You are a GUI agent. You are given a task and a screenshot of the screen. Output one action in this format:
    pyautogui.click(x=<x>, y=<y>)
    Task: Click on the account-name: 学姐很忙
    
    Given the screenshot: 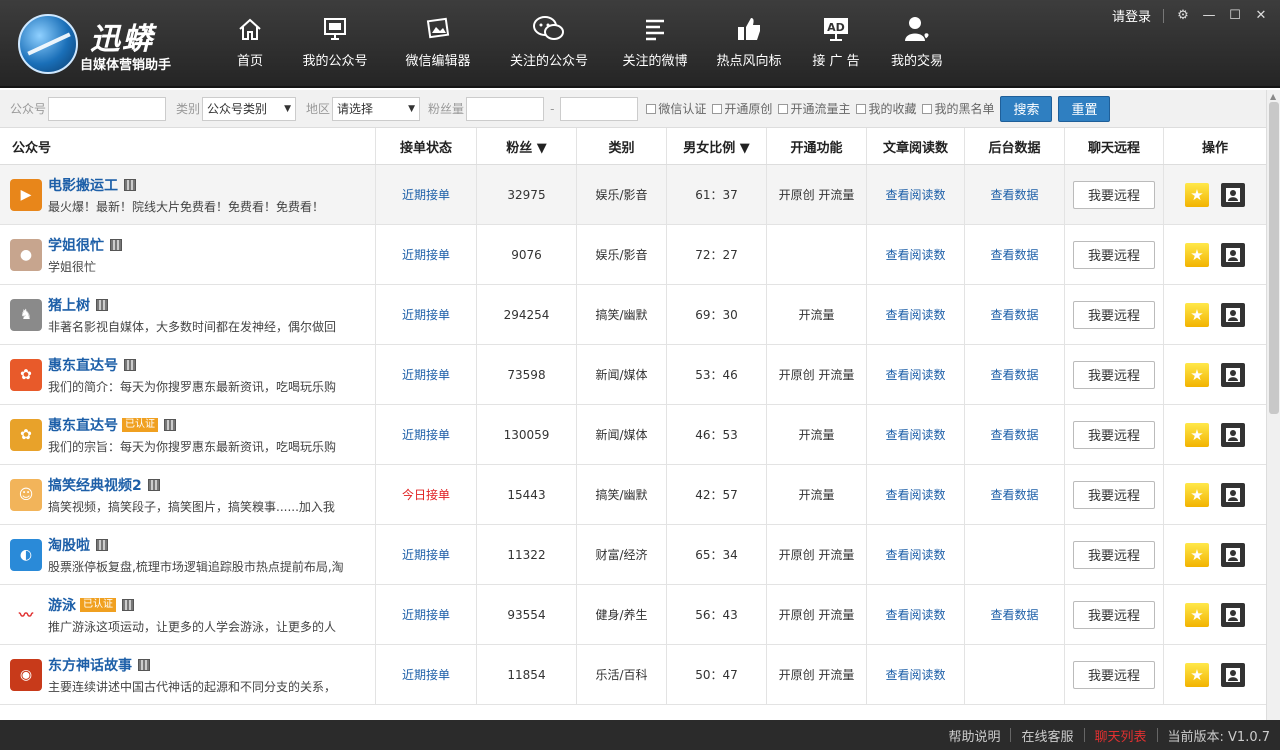 What is the action you would take?
    pyautogui.click(x=76, y=245)
    